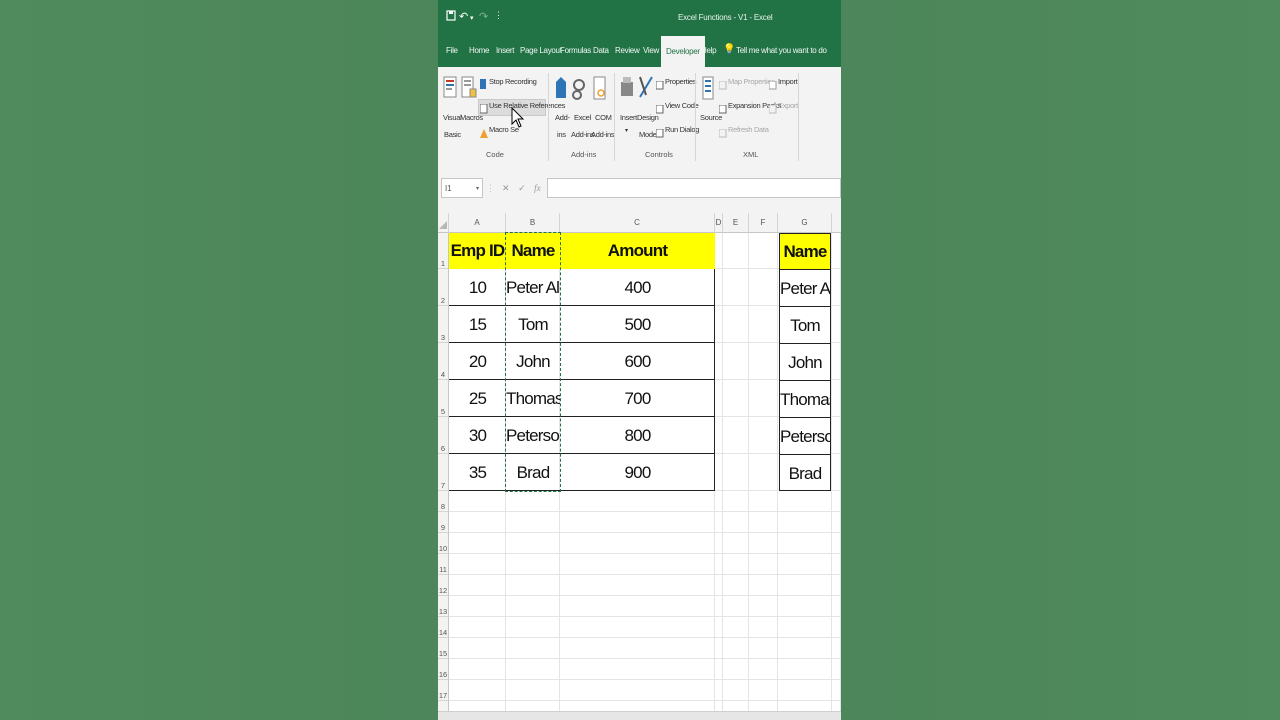 Image resolution: width=1280 pixels, height=720 pixels. I want to click on column-header-f: F, so click(763, 223).